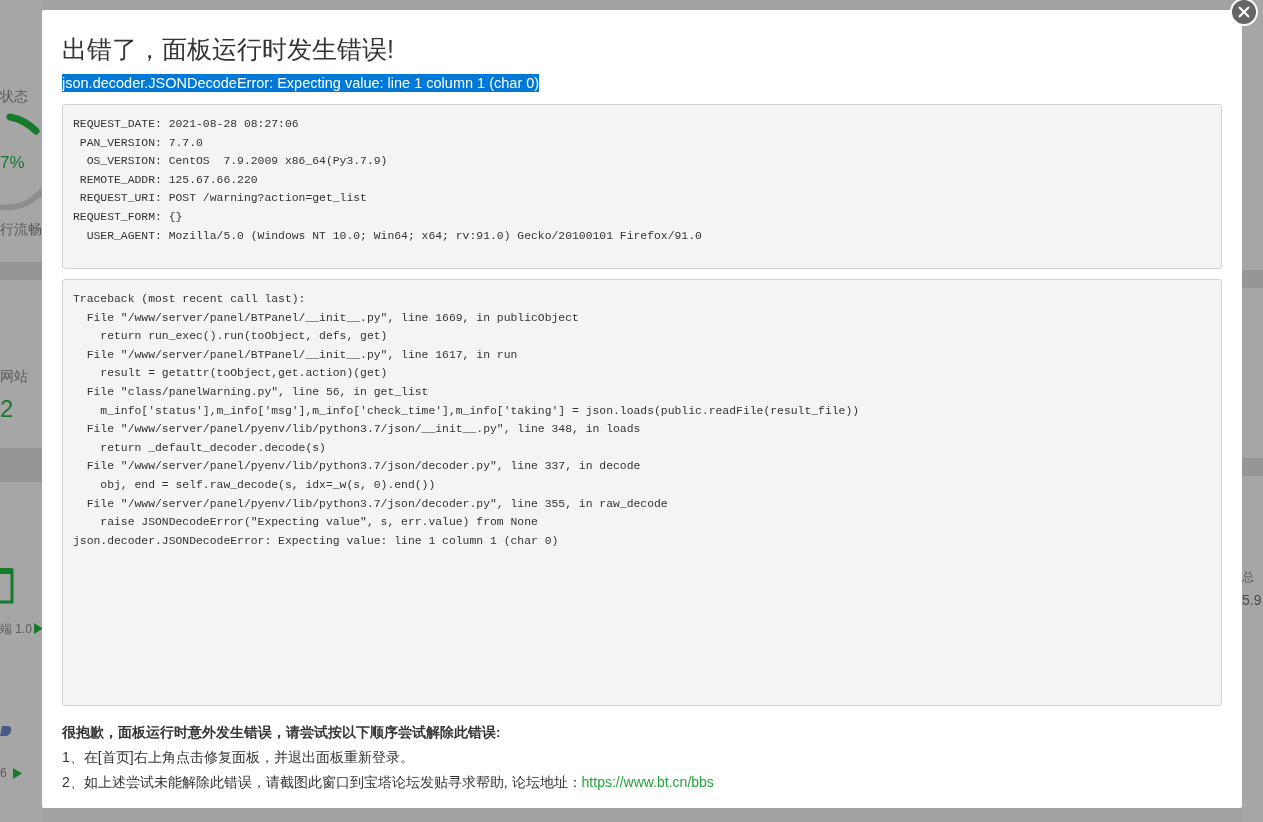 The width and height of the screenshot is (1263, 822). What do you see at coordinates (302, 355) in the screenshot?
I see `code-line: File "/www/server/panel/BTPanel/__init__.py", line 1617, in run` at bounding box center [302, 355].